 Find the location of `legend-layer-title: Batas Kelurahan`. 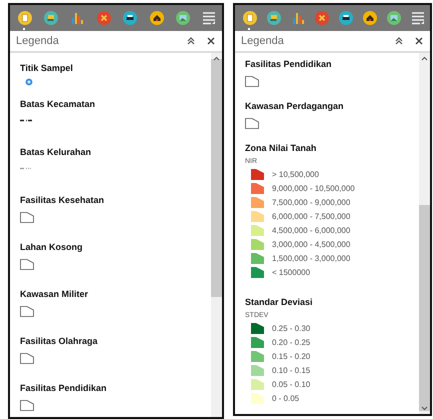

legend-layer-title: Batas Kelurahan is located at coordinates (56, 152).